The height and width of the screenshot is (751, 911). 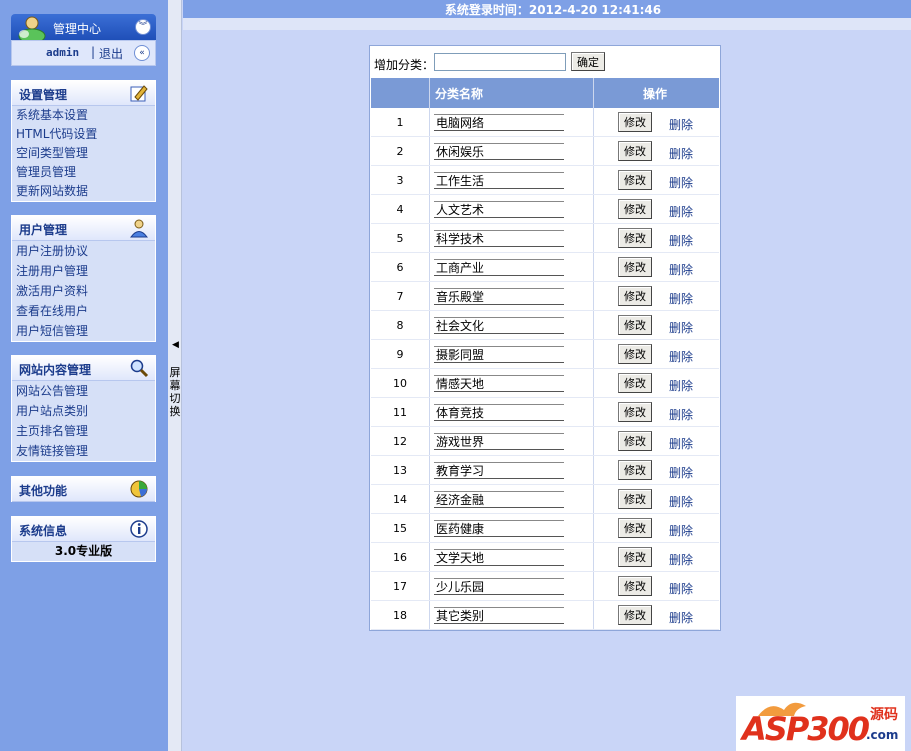 What do you see at coordinates (400, 528) in the screenshot?
I see `row-number: 15` at bounding box center [400, 528].